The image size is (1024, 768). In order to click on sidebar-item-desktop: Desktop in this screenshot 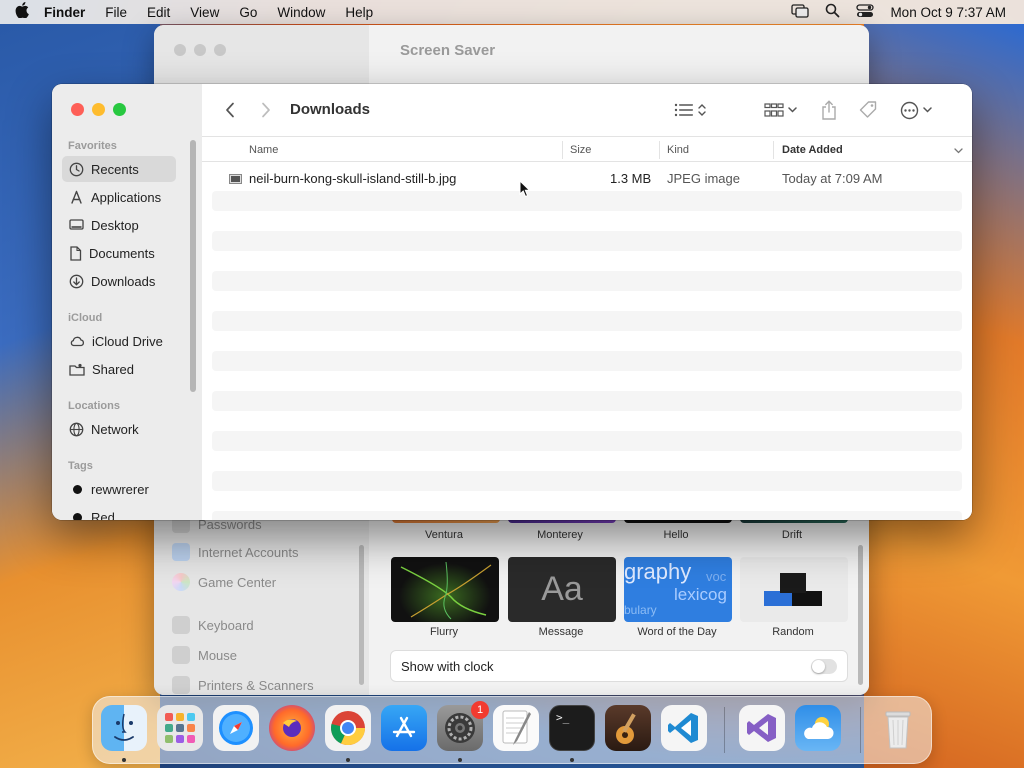, I will do `click(119, 225)`.